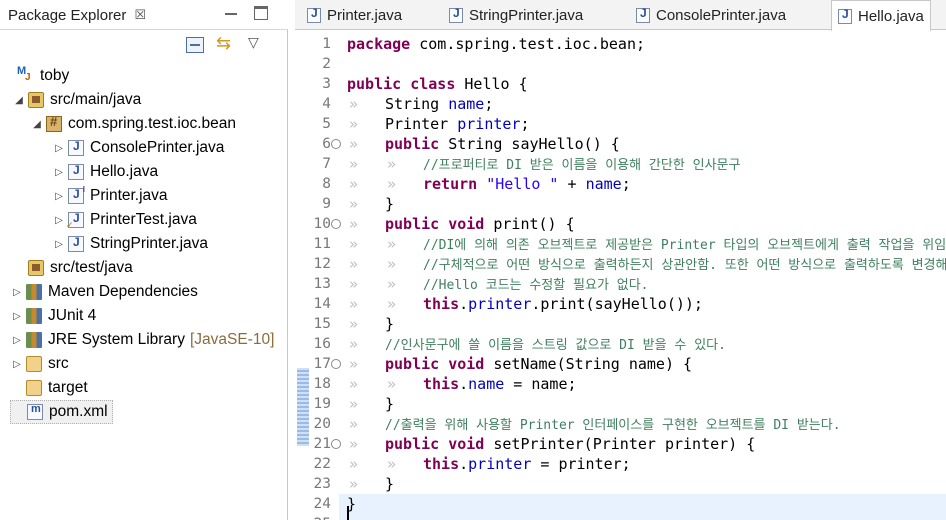  What do you see at coordinates (225, 43) in the screenshot?
I see `link-with-editor-icon` at bounding box center [225, 43].